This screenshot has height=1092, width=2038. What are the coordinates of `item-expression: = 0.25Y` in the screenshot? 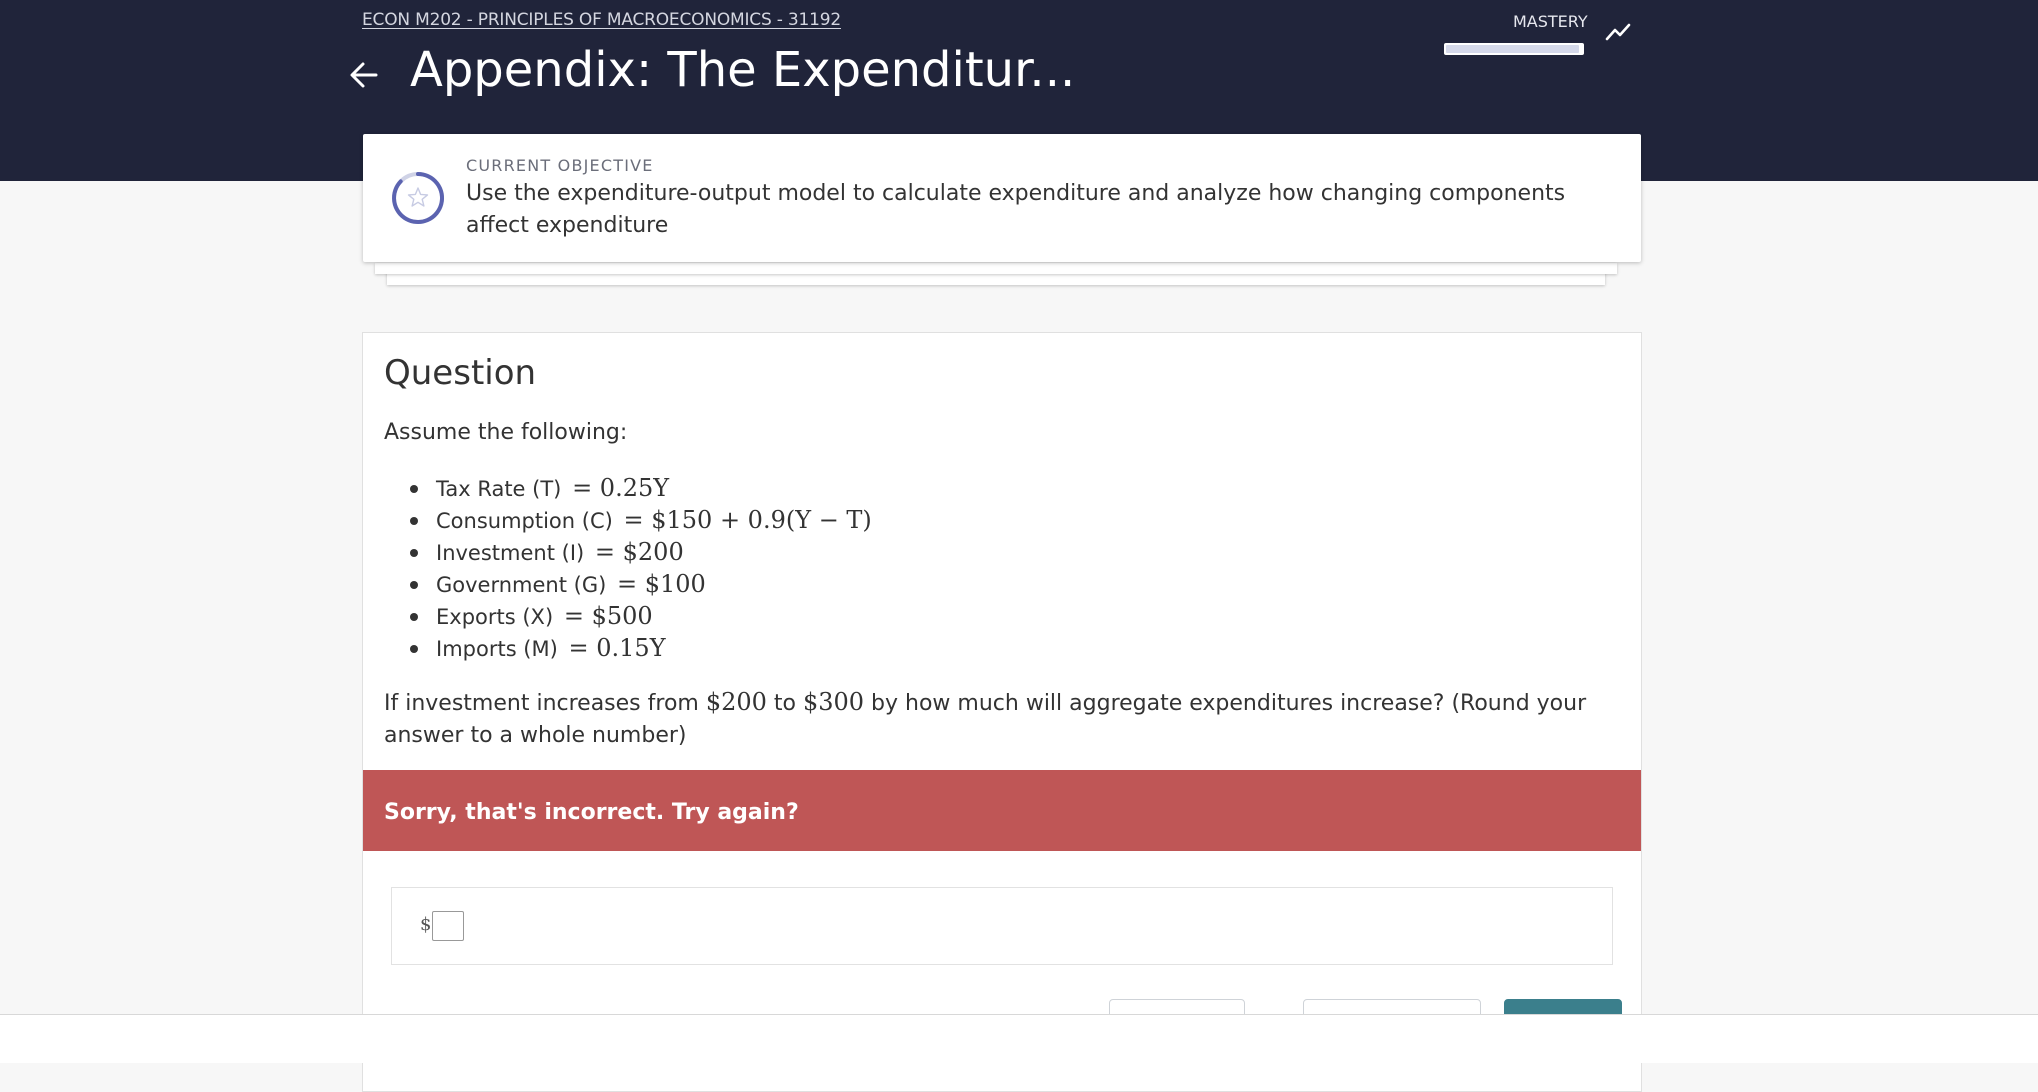 It's located at (621, 488).